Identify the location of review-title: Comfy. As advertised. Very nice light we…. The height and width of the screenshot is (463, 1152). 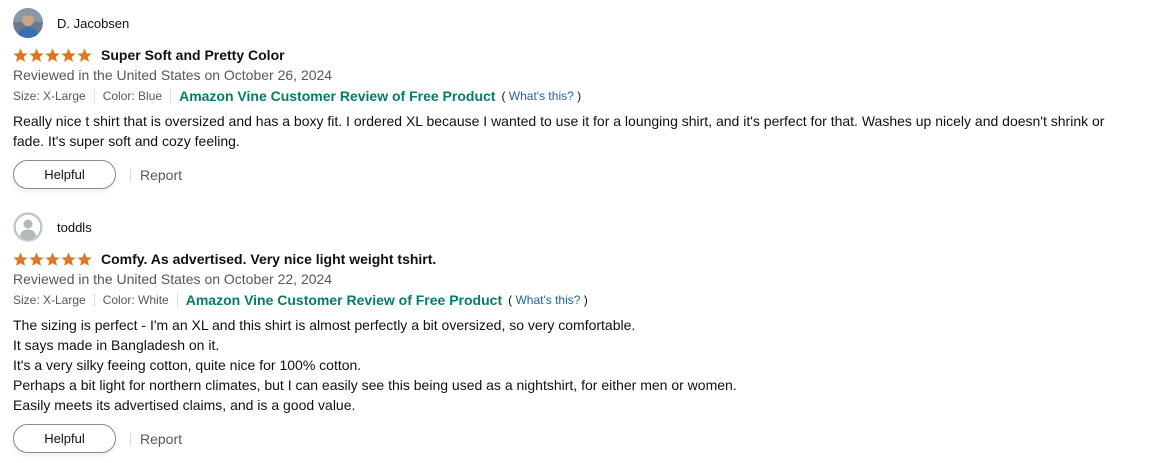
(268, 259).